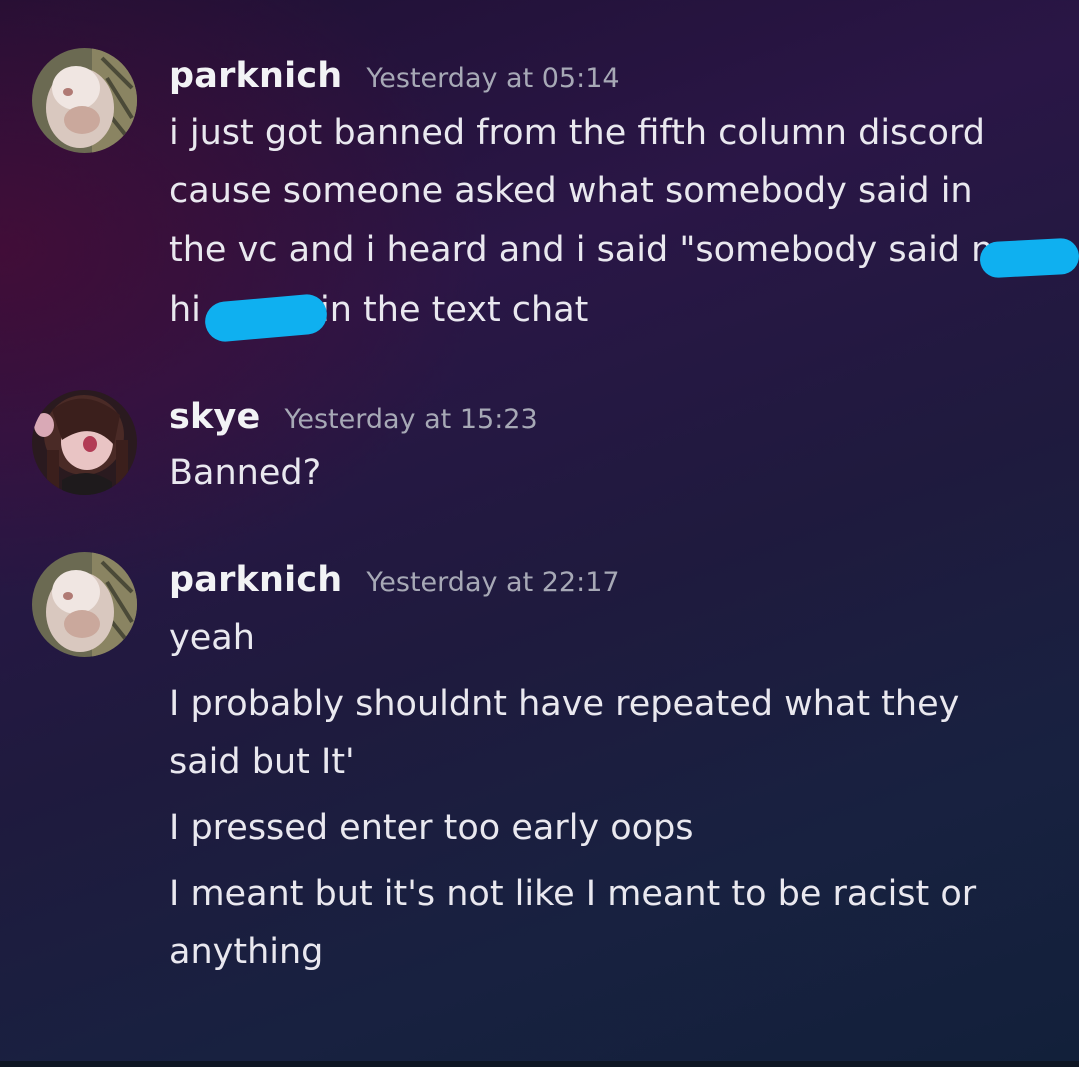 The width and height of the screenshot is (1079, 1067). Describe the element at coordinates (431, 828) in the screenshot. I see `message-text: I pressed enter too early oops` at that location.